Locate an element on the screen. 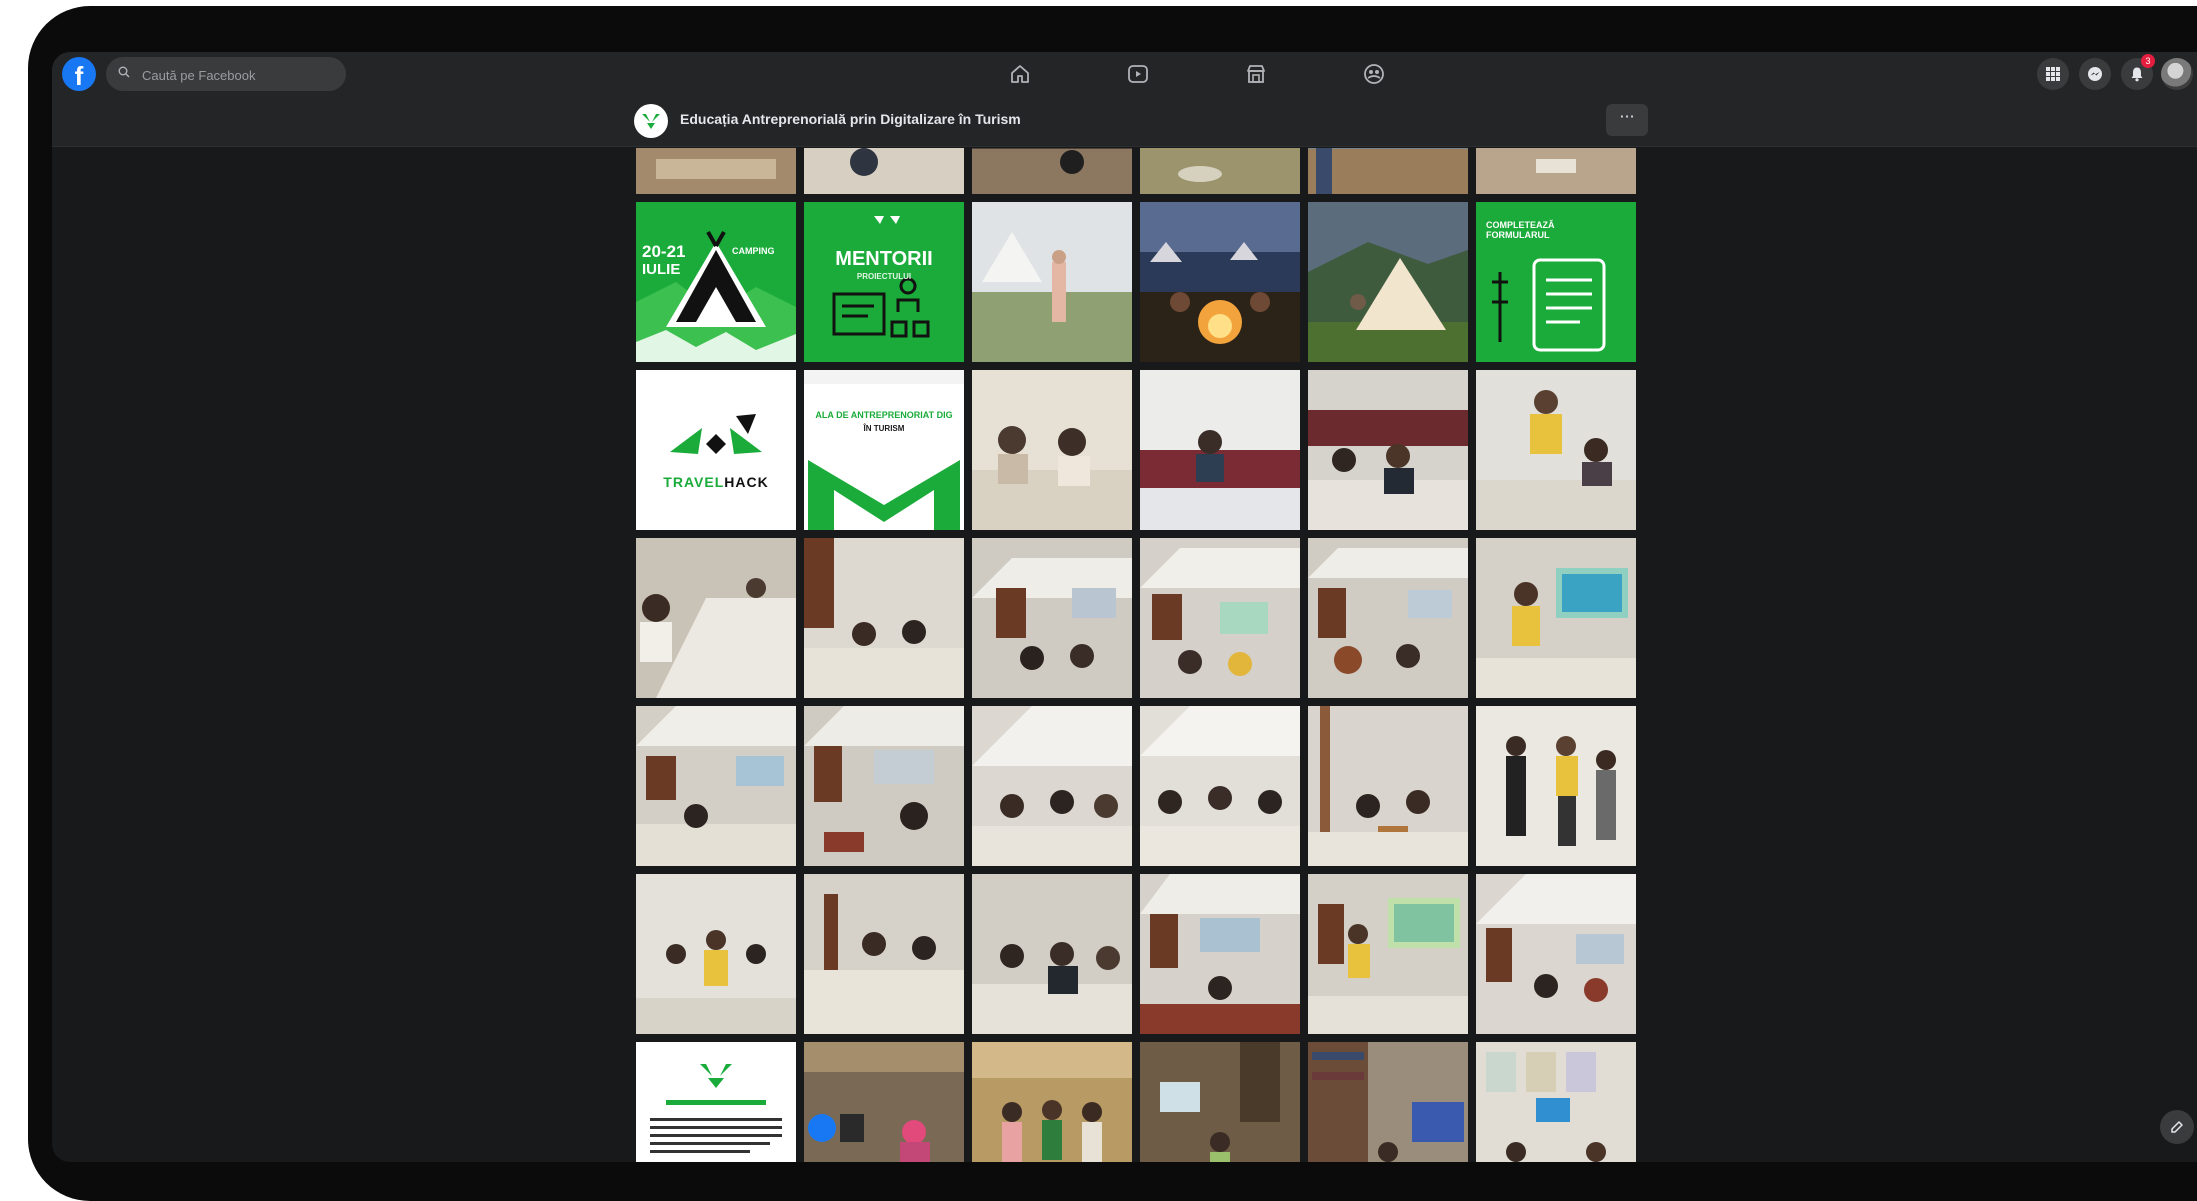 This screenshot has width=2197, height=1201. compose-button is located at coordinates (2177, 1127).